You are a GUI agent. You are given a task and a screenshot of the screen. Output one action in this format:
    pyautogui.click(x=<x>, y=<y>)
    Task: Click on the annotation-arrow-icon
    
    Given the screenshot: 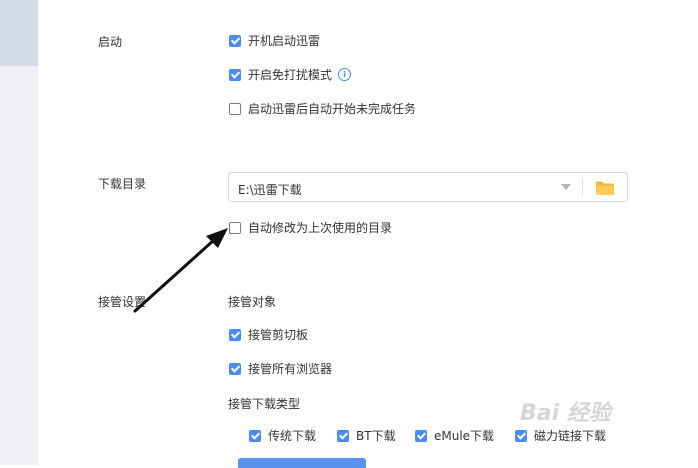 What is the action you would take?
    pyautogui.click(x=180, y=270)
    